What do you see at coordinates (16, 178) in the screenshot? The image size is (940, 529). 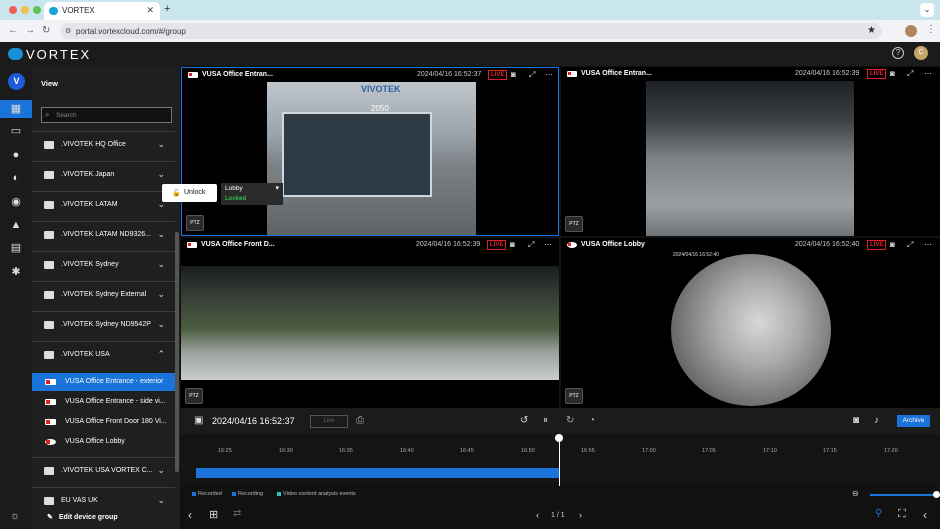 I see `events-icon: ◐` at bounding box center [16, 178].